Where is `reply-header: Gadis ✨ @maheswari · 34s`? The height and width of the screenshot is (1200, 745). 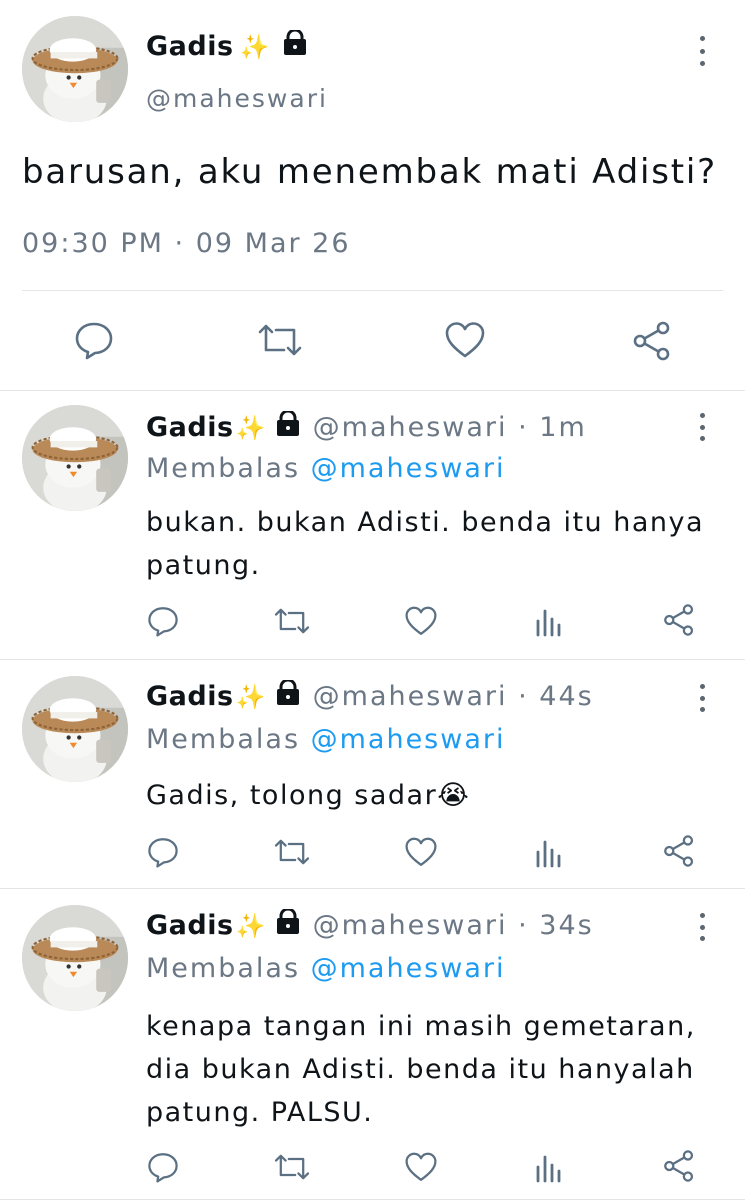 reply-header: Gadis ✨ @maheswari · 34s is located at coordinates (370, 924).